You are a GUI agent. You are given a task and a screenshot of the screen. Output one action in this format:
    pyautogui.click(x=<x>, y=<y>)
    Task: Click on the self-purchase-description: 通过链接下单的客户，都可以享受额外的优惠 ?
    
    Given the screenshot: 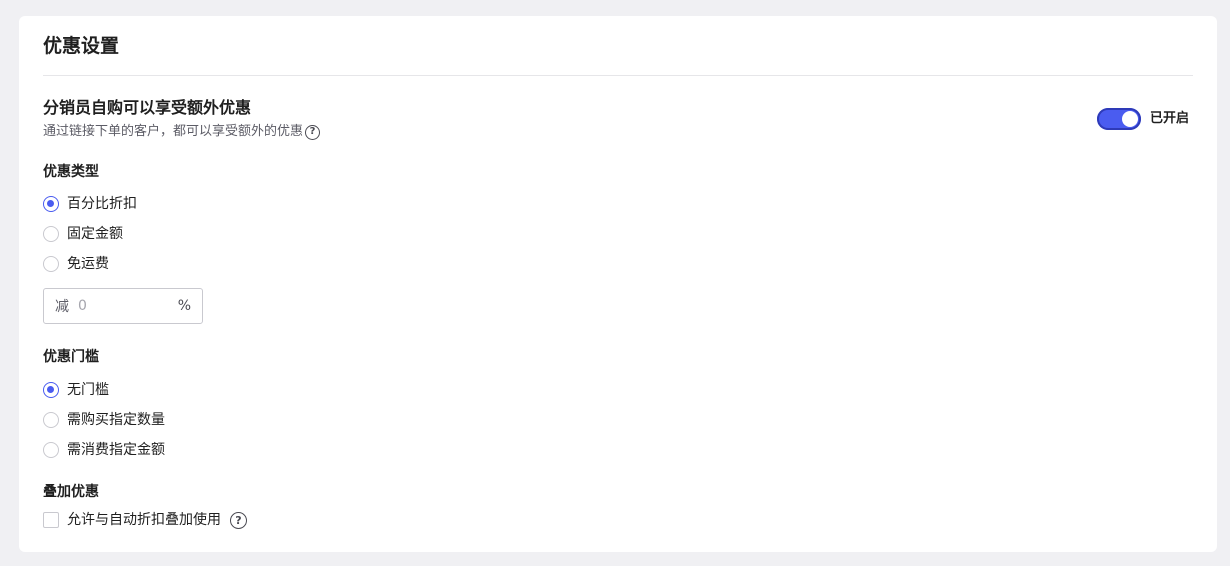 What is the action you would take?
    pyautogui.click(x=182, y=132)
    